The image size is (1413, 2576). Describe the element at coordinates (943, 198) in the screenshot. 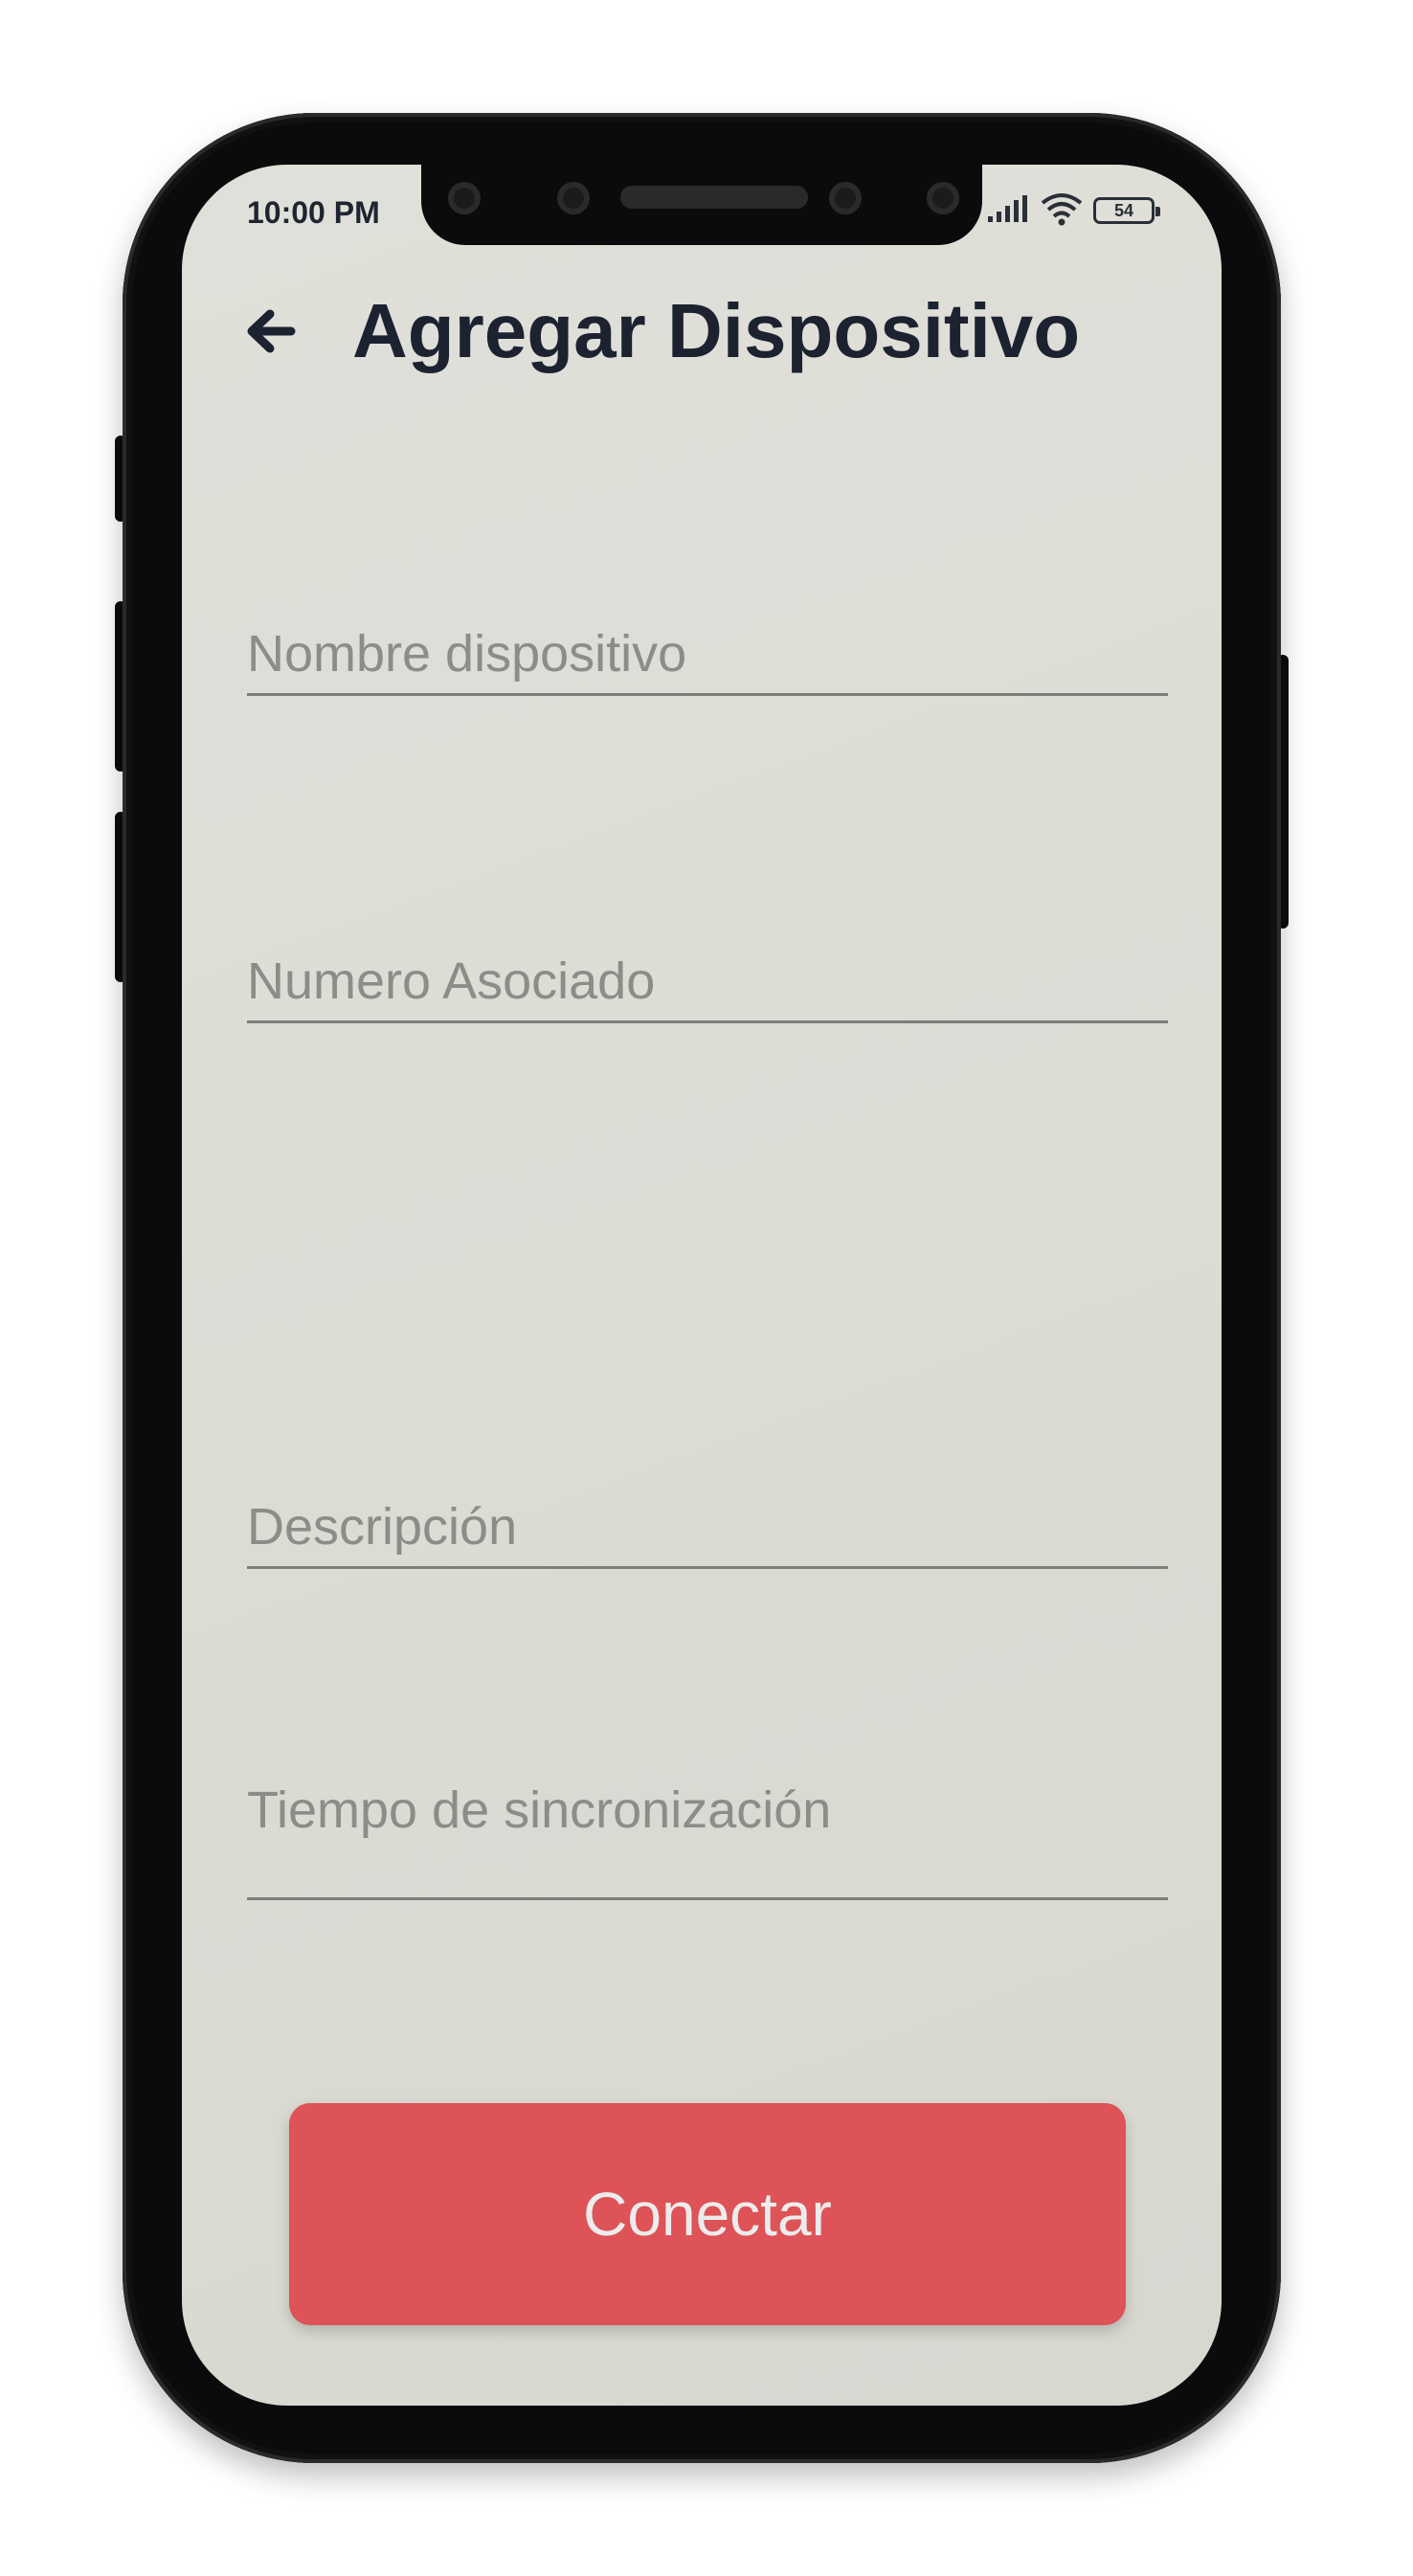

I see `ambient-sensor-icon` at that location.